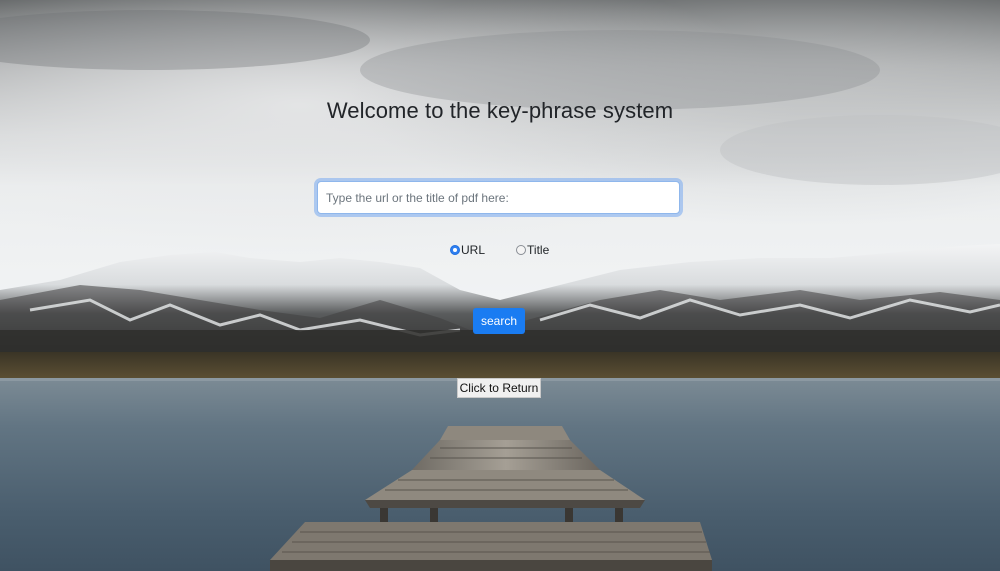 This screenshot has height=571, width=1000. What do you see at coordinates (521, 250) in the screenshot?
I see `radio-title-control` at bounding box center [521, 250].